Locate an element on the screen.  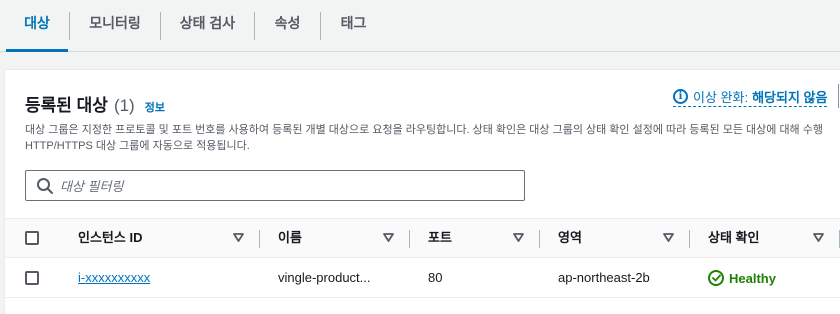
filter-targets-input is located at coordinates (285, 186).